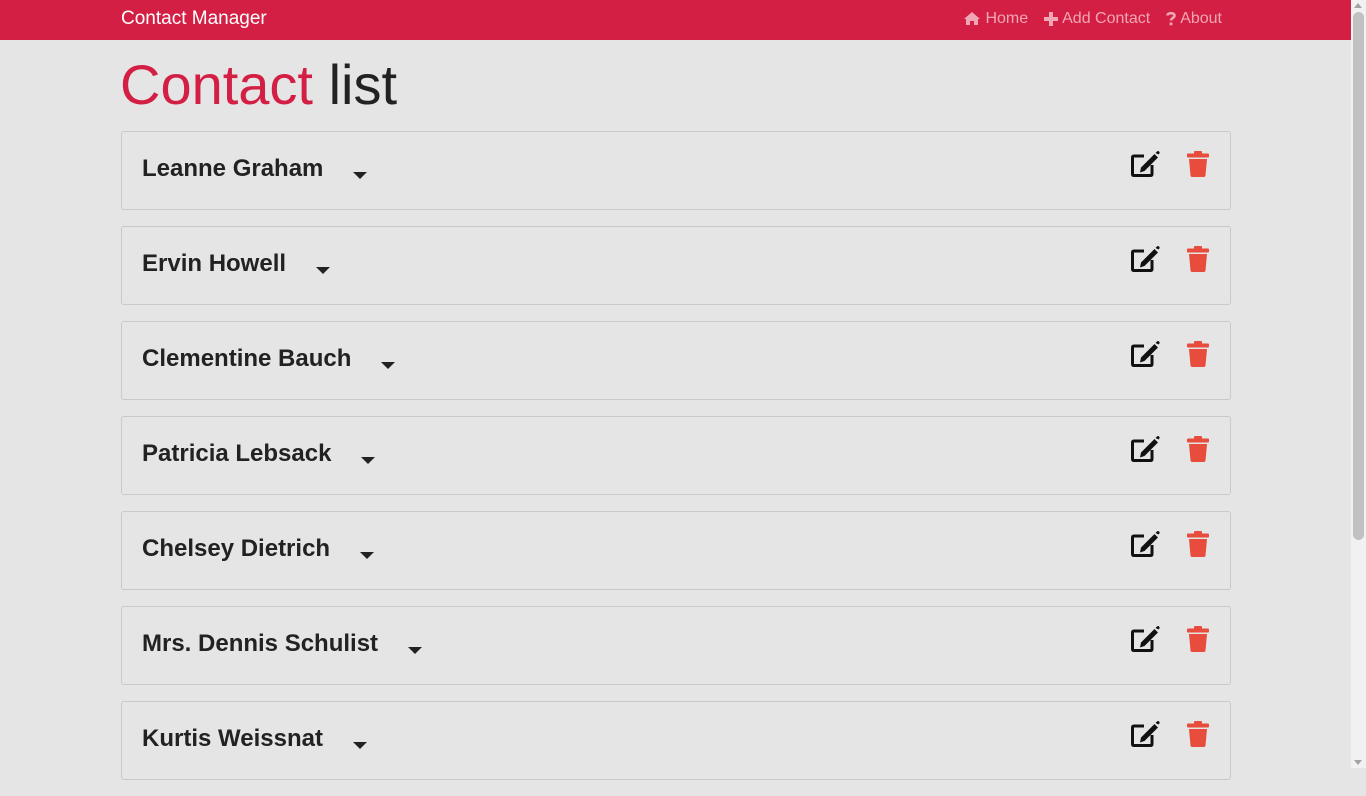 The image size is (1366, 796). I want to click on page-title-accent: Contact, so click(216, 84).